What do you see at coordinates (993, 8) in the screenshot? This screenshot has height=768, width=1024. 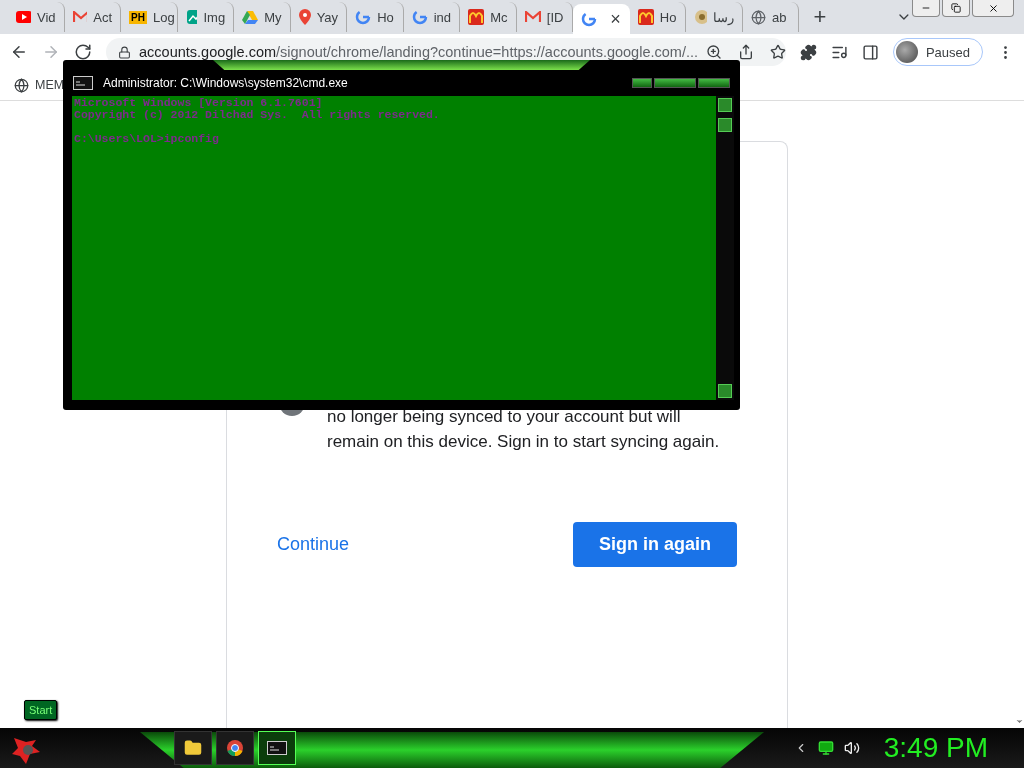 I see `close-icon` at bounding box center [993, 8].